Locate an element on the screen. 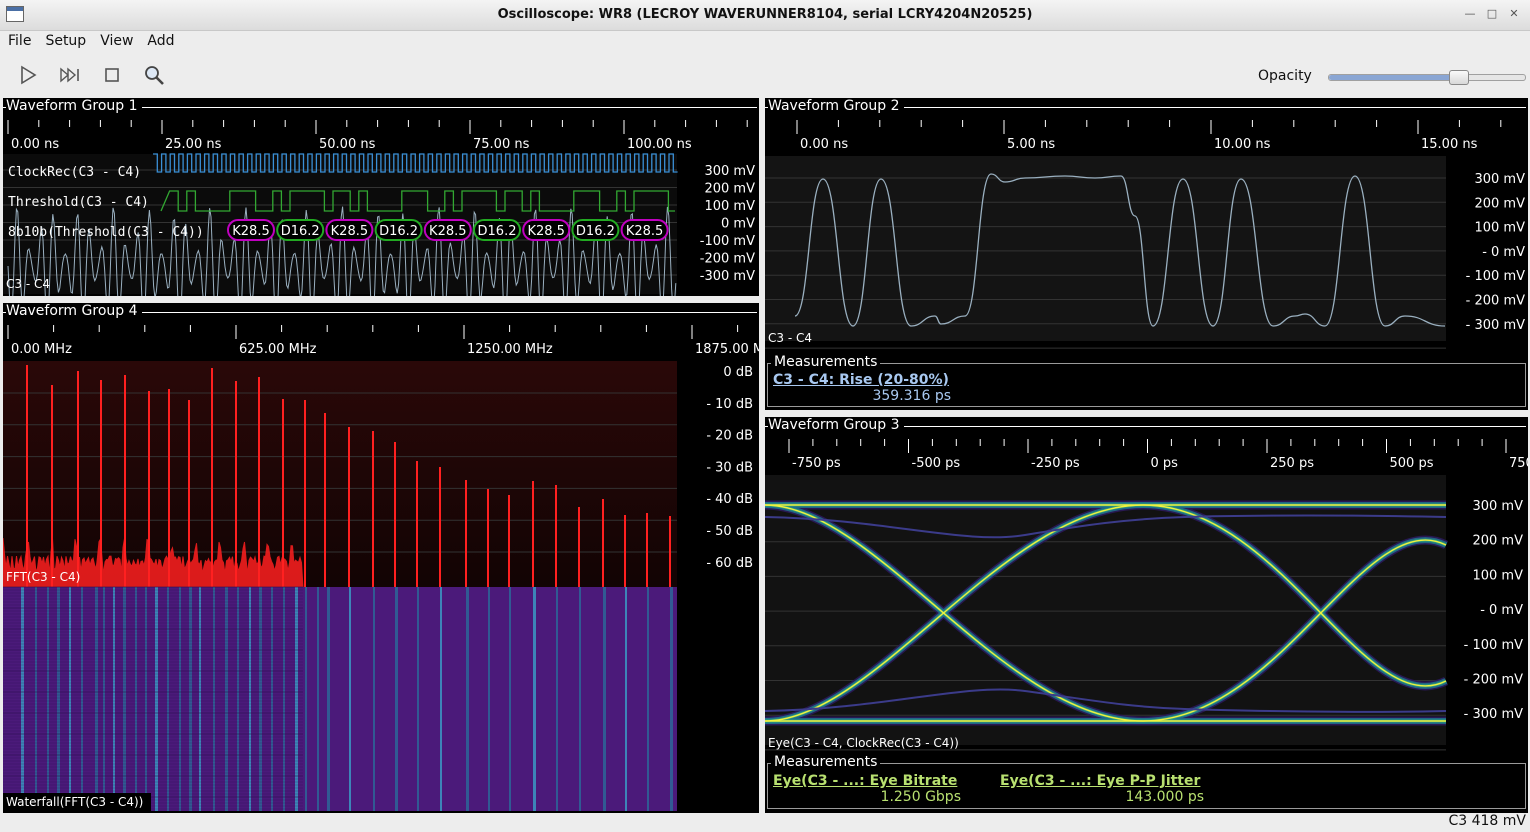 The width and height of the screenshot is (1530, 832). axis-tick-label: 500 ps is located at coordinates (1412, 463).